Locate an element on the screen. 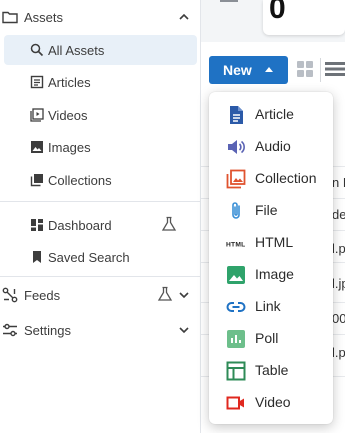  menu-item-label: HTML is located at coordinates (274, 242).